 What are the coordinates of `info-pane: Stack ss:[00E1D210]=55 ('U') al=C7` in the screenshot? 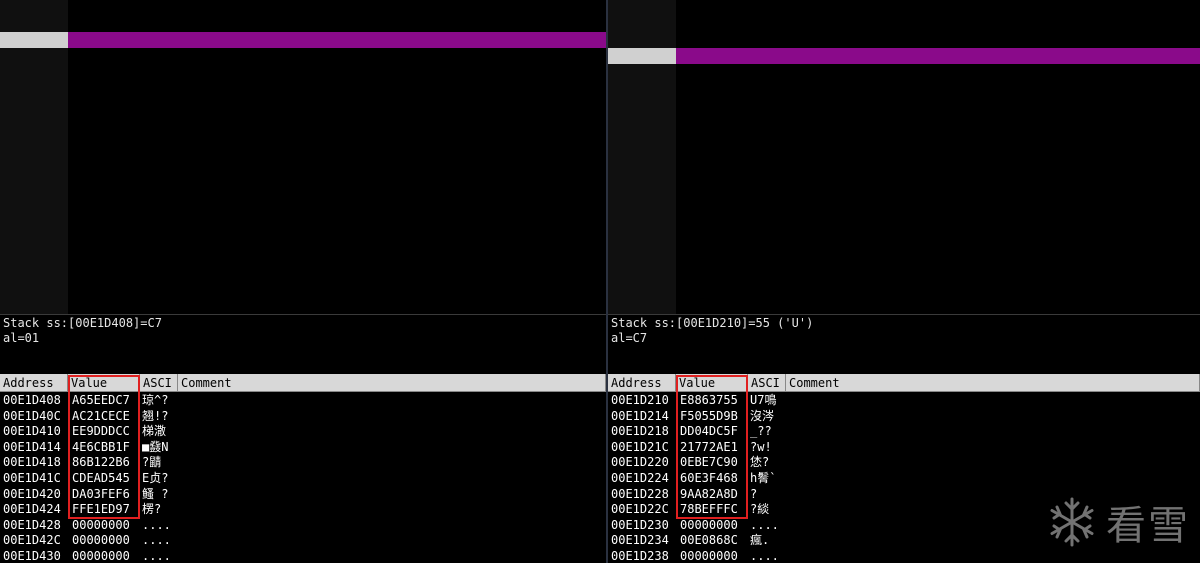 It's located at (904, 344).